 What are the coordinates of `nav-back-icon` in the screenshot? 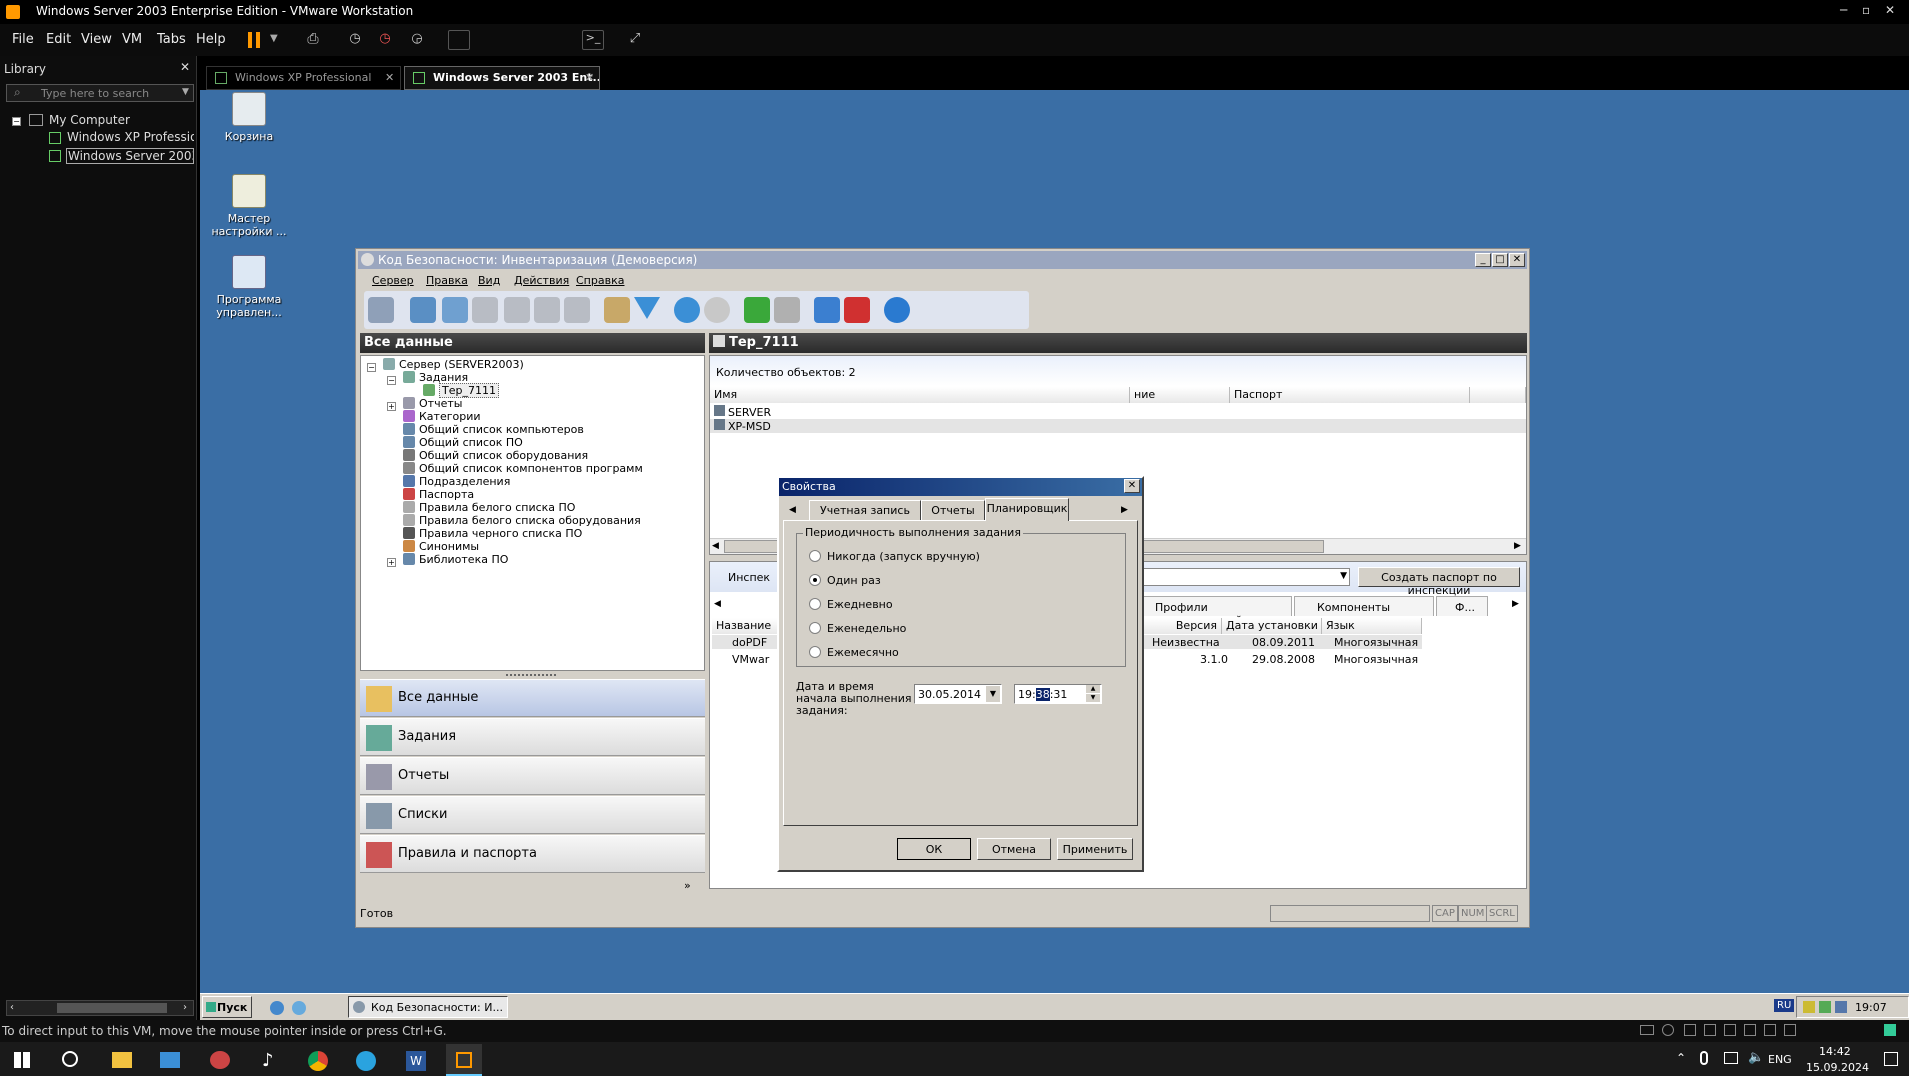 It's located at (687, 310).